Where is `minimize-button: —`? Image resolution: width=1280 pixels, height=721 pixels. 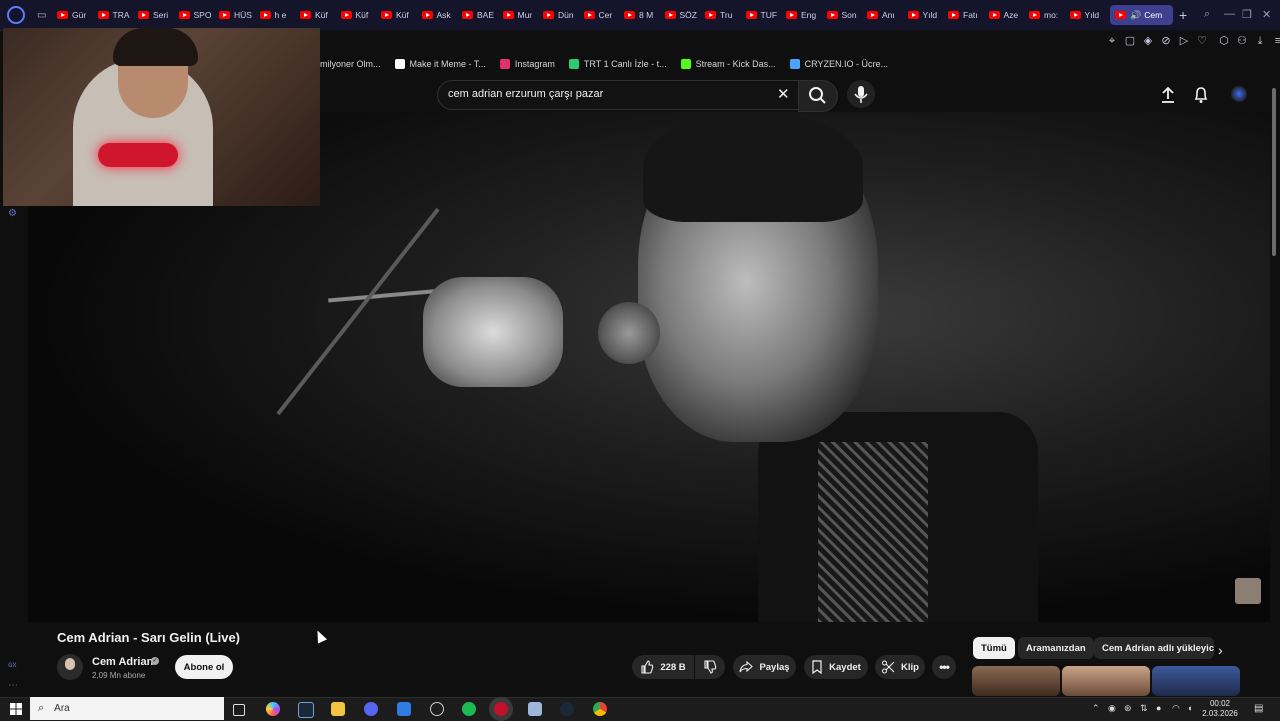
minimize-button: — is located at coordinates (1229, 14).